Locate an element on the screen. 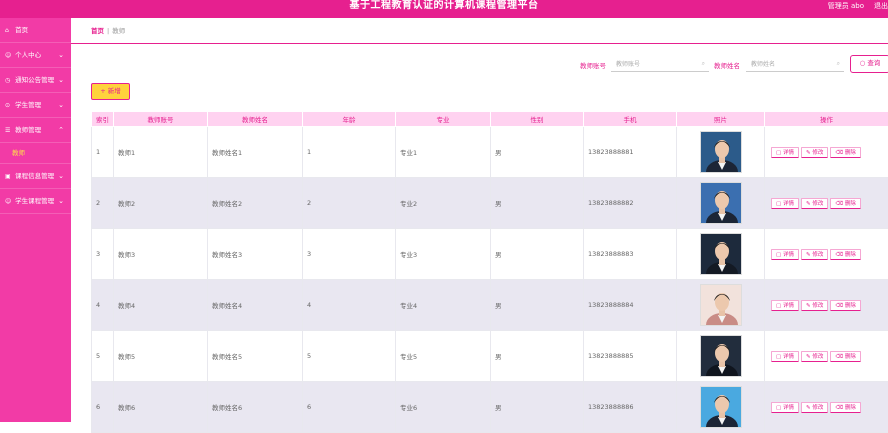 Image resolution: width=888 pixels, height=433 pixels. column-header: 教师账号 is located at coordinates (161, 119).